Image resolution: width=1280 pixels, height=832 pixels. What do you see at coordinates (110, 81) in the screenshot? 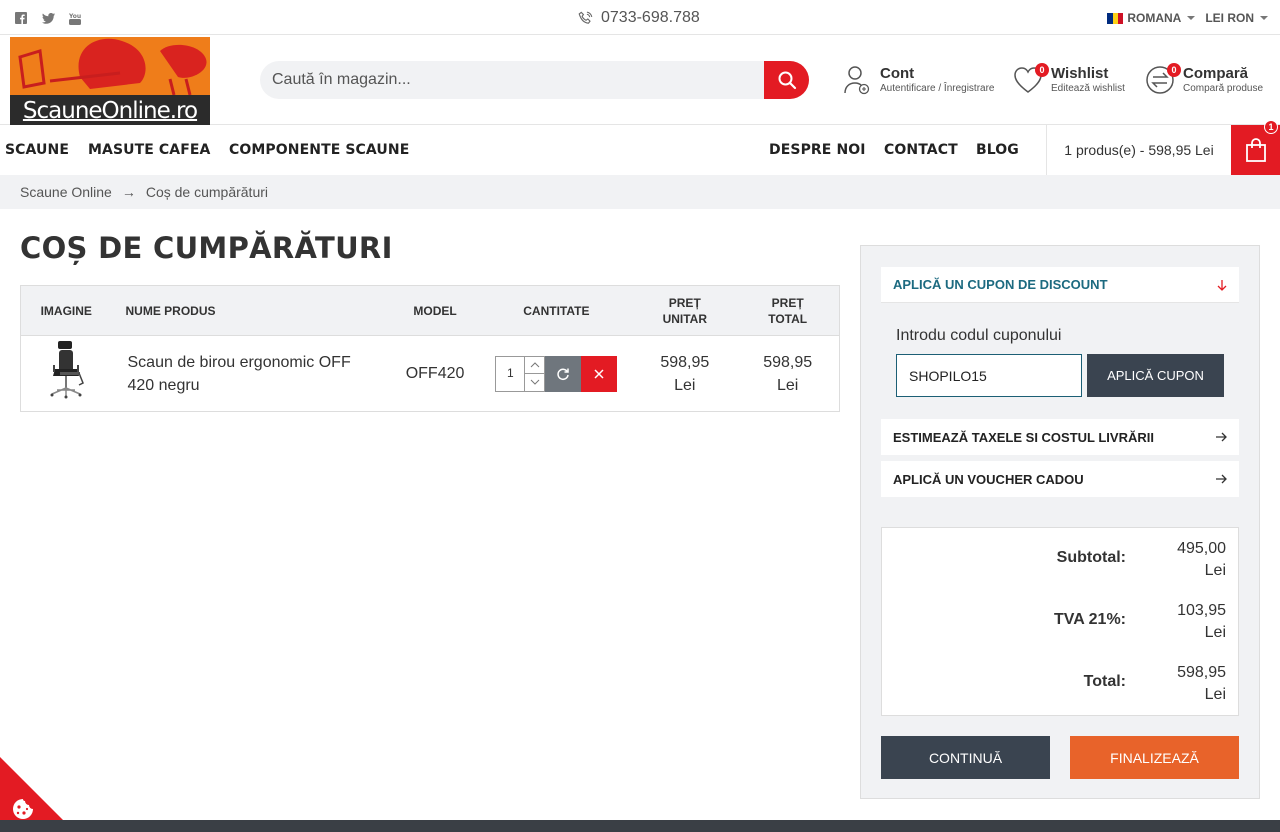
I see `site-logo: ScauneOnline.ro` at bounding box center [110, 81].